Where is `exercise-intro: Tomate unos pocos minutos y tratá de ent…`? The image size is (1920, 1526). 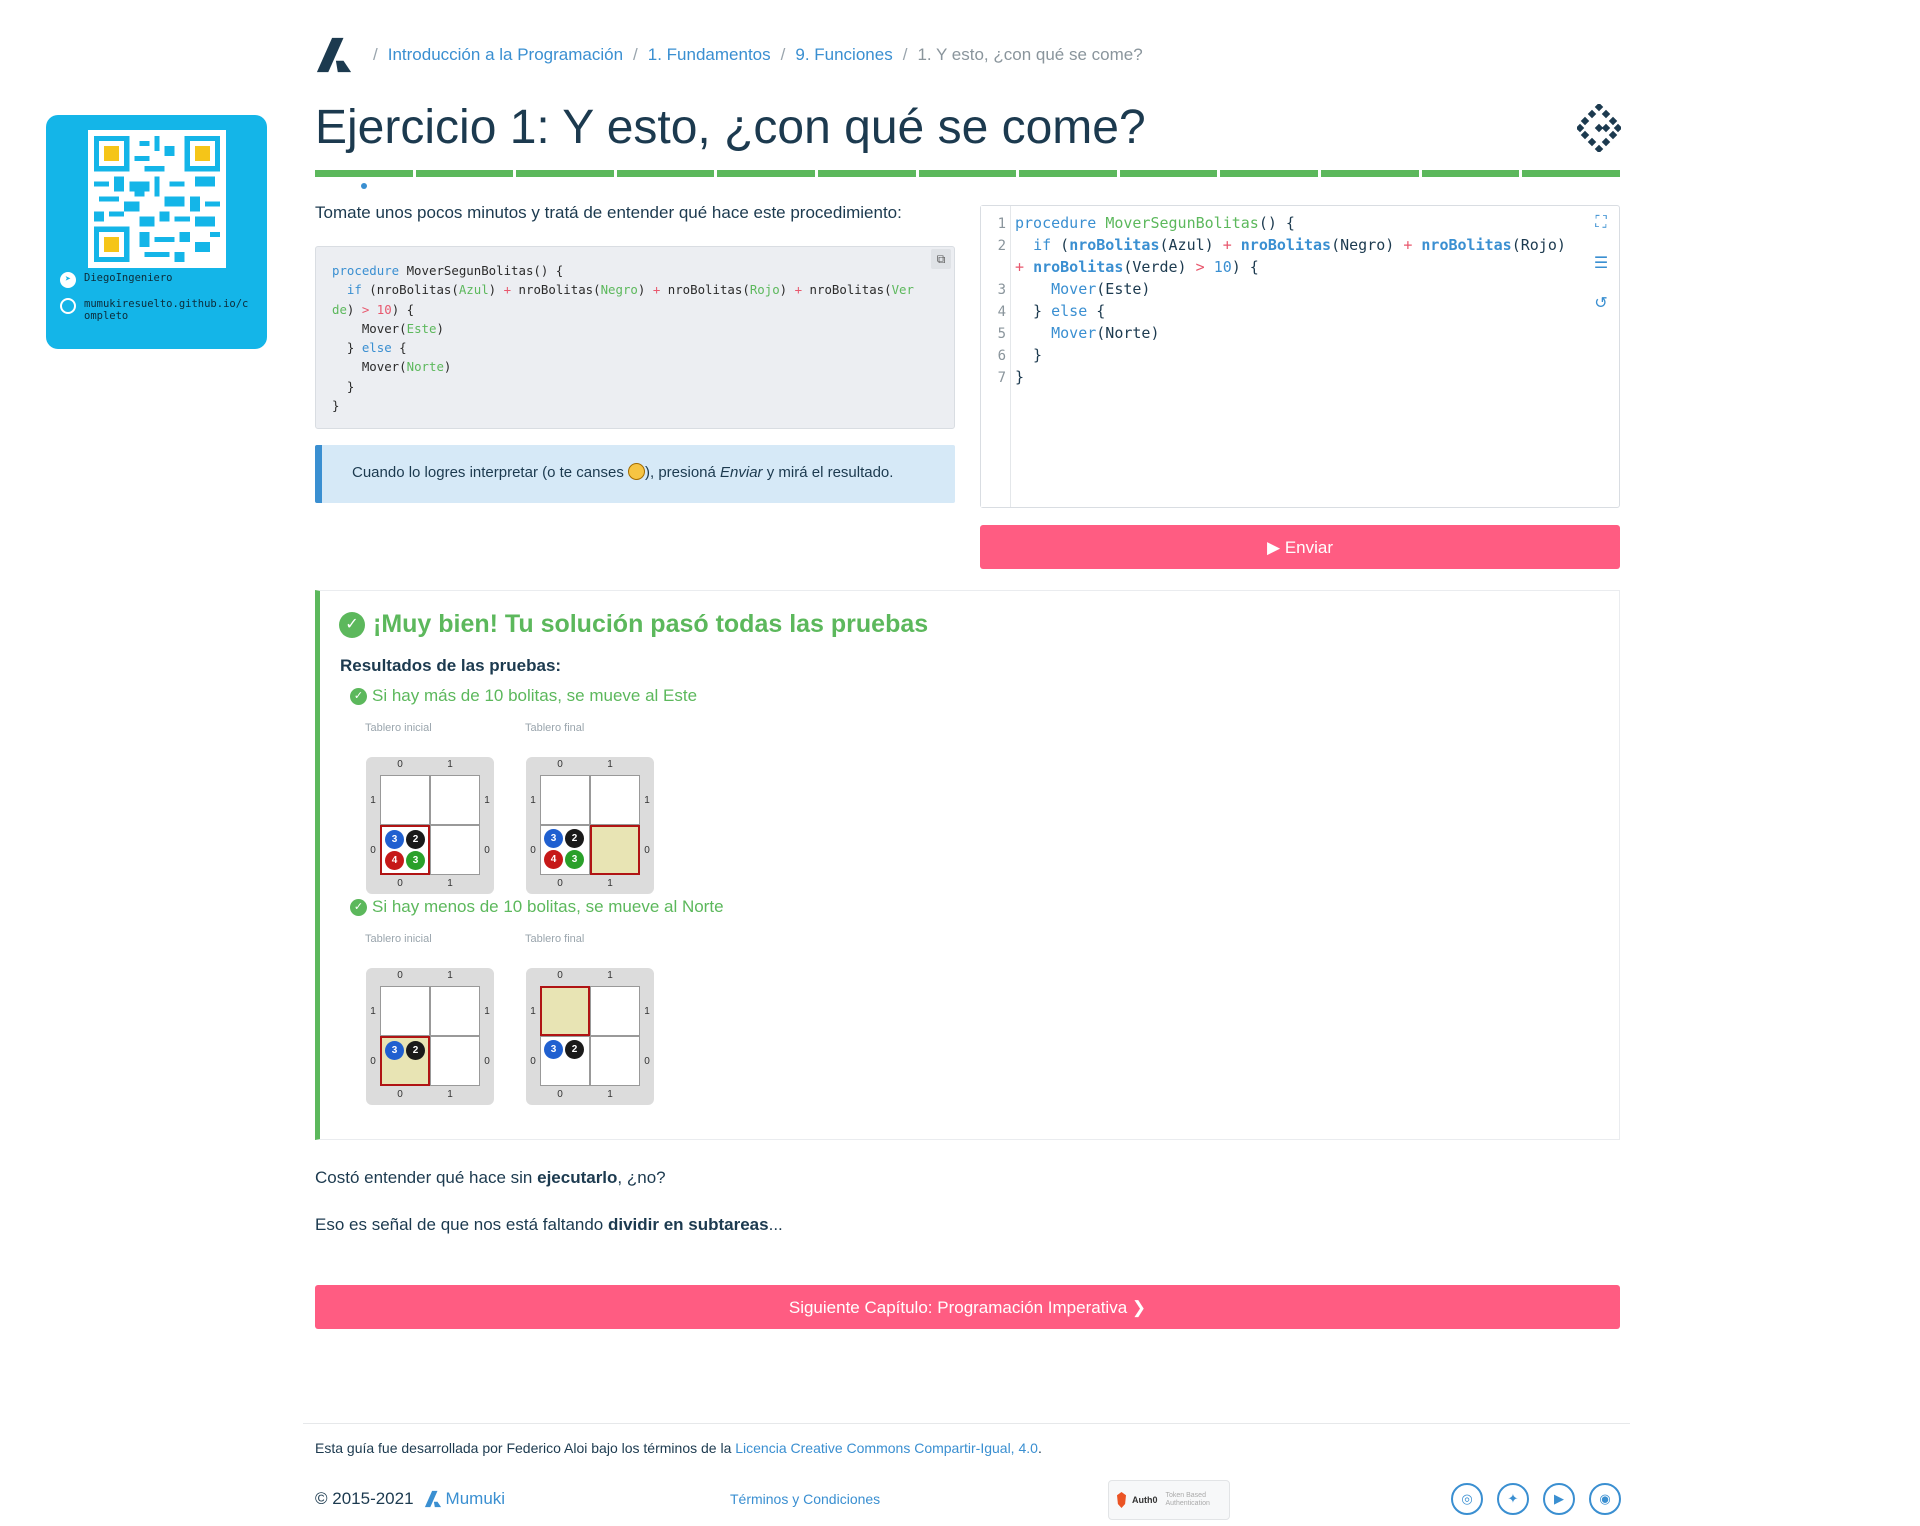 exercise-intro: Tomate unos pocos minutos y tratá de ent… is located at coordinates (608, 212).